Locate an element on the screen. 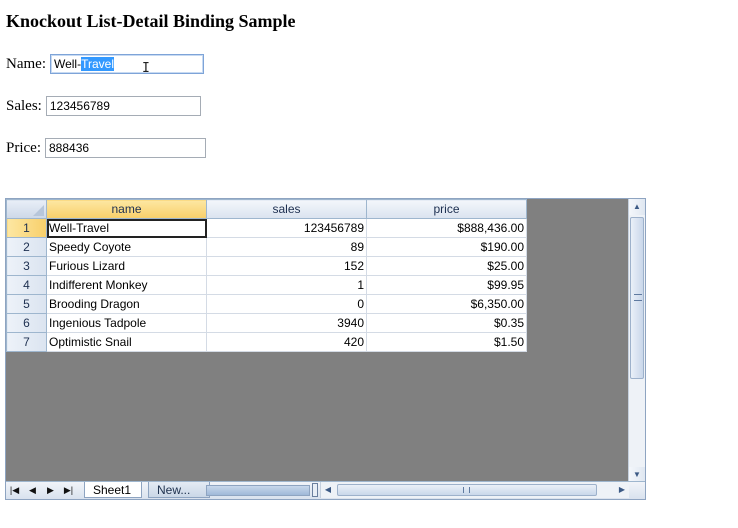 This screenshot has height=528, width=738. table-row: 5 Brooding Dragon 0 $6,350.00 is located at coordinates (266, 304).